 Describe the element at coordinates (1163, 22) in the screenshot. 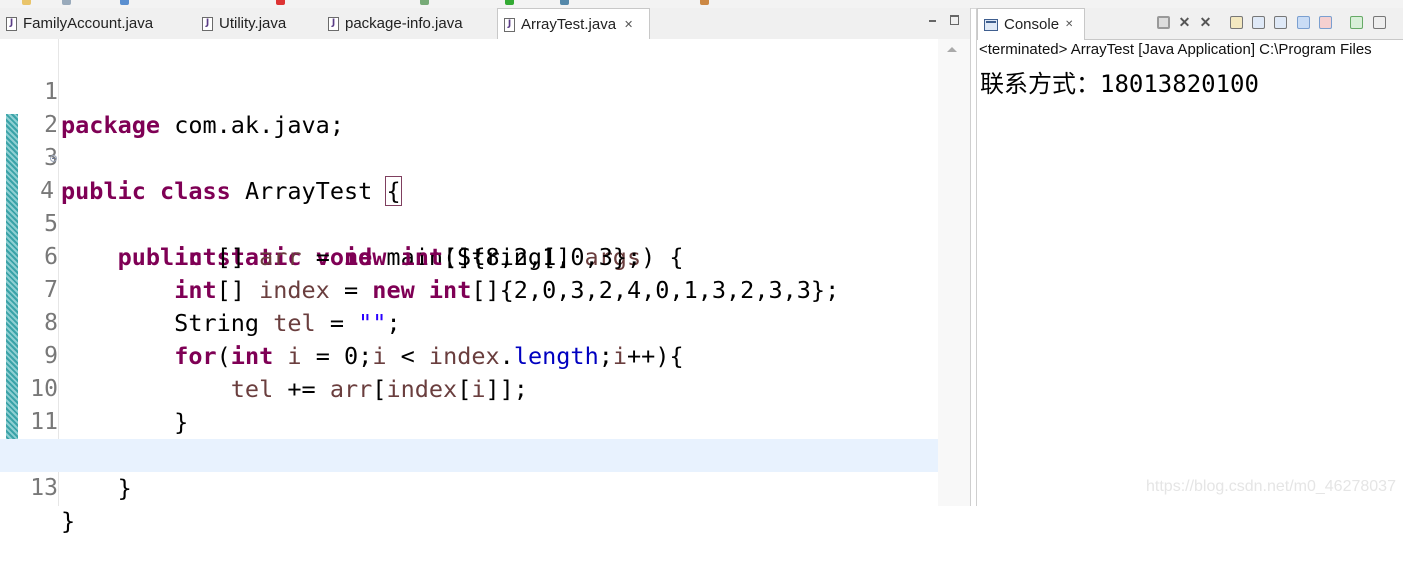

I see `terminate-icon` at that location.